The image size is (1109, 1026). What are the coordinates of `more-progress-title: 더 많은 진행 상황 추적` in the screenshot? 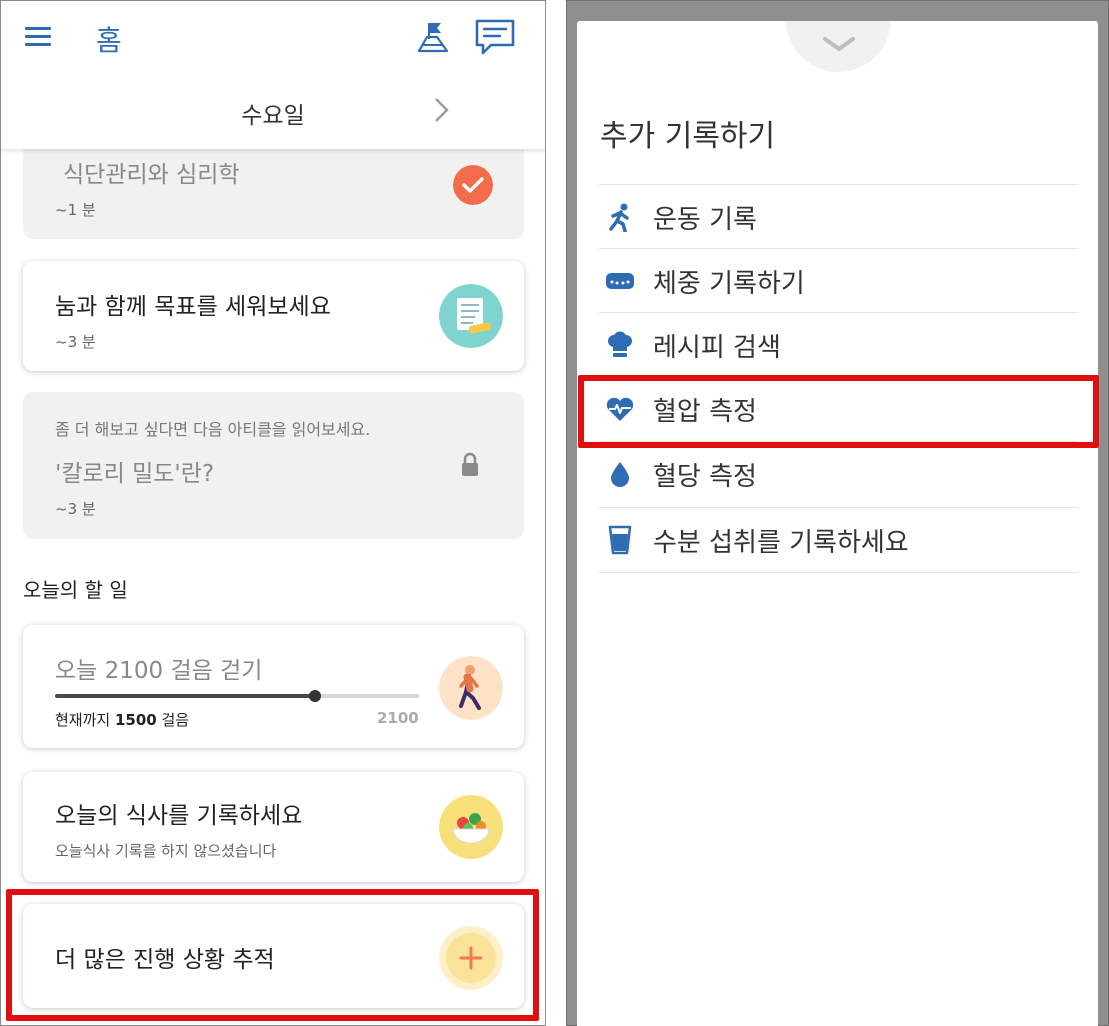 It's located at (165, 960).